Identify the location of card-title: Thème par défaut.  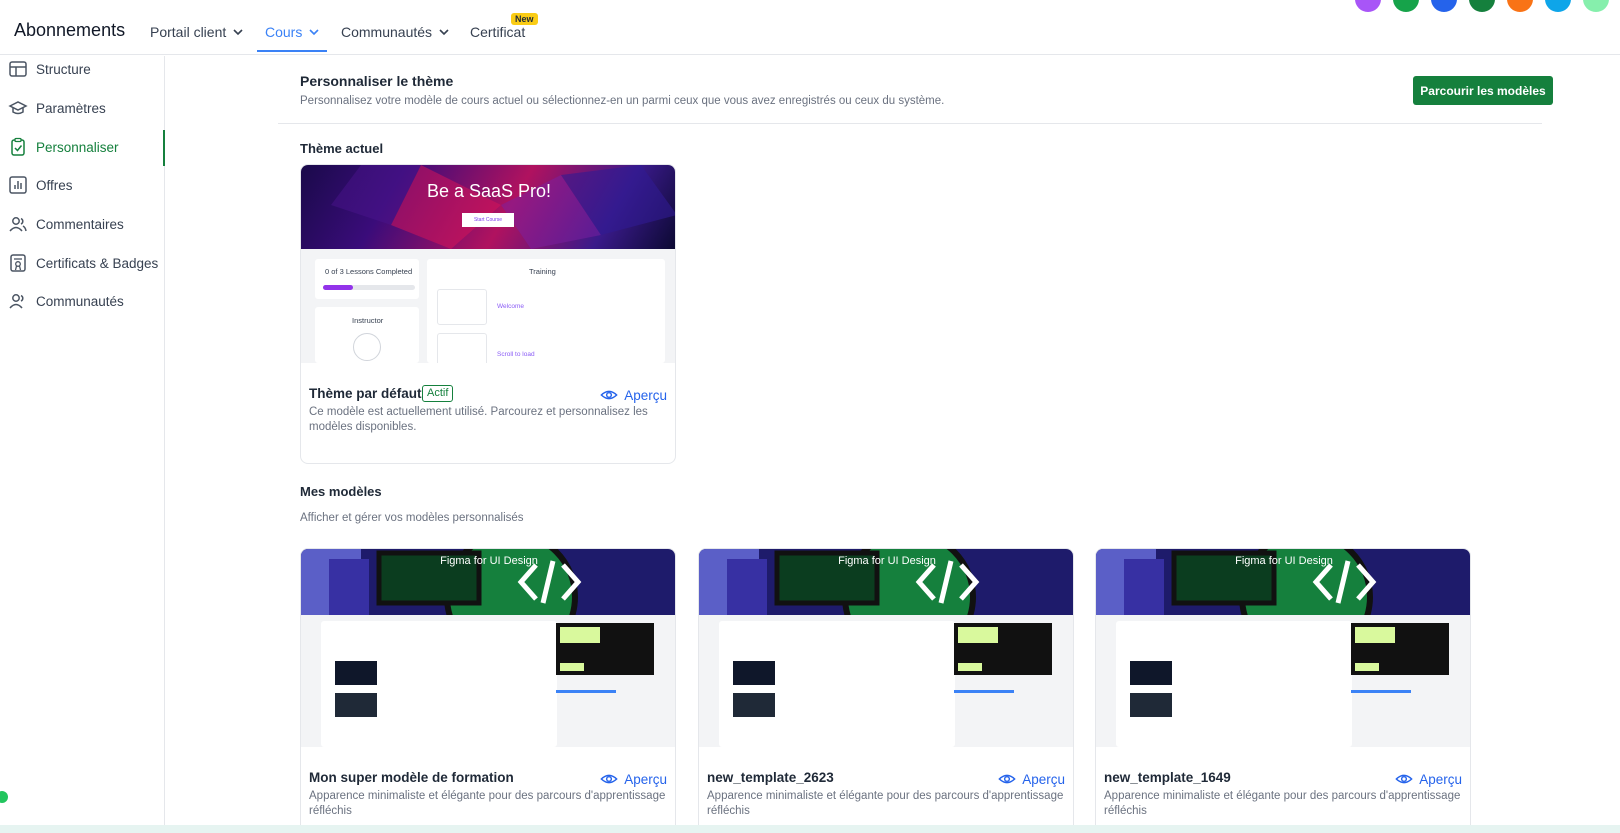
(365, 393).